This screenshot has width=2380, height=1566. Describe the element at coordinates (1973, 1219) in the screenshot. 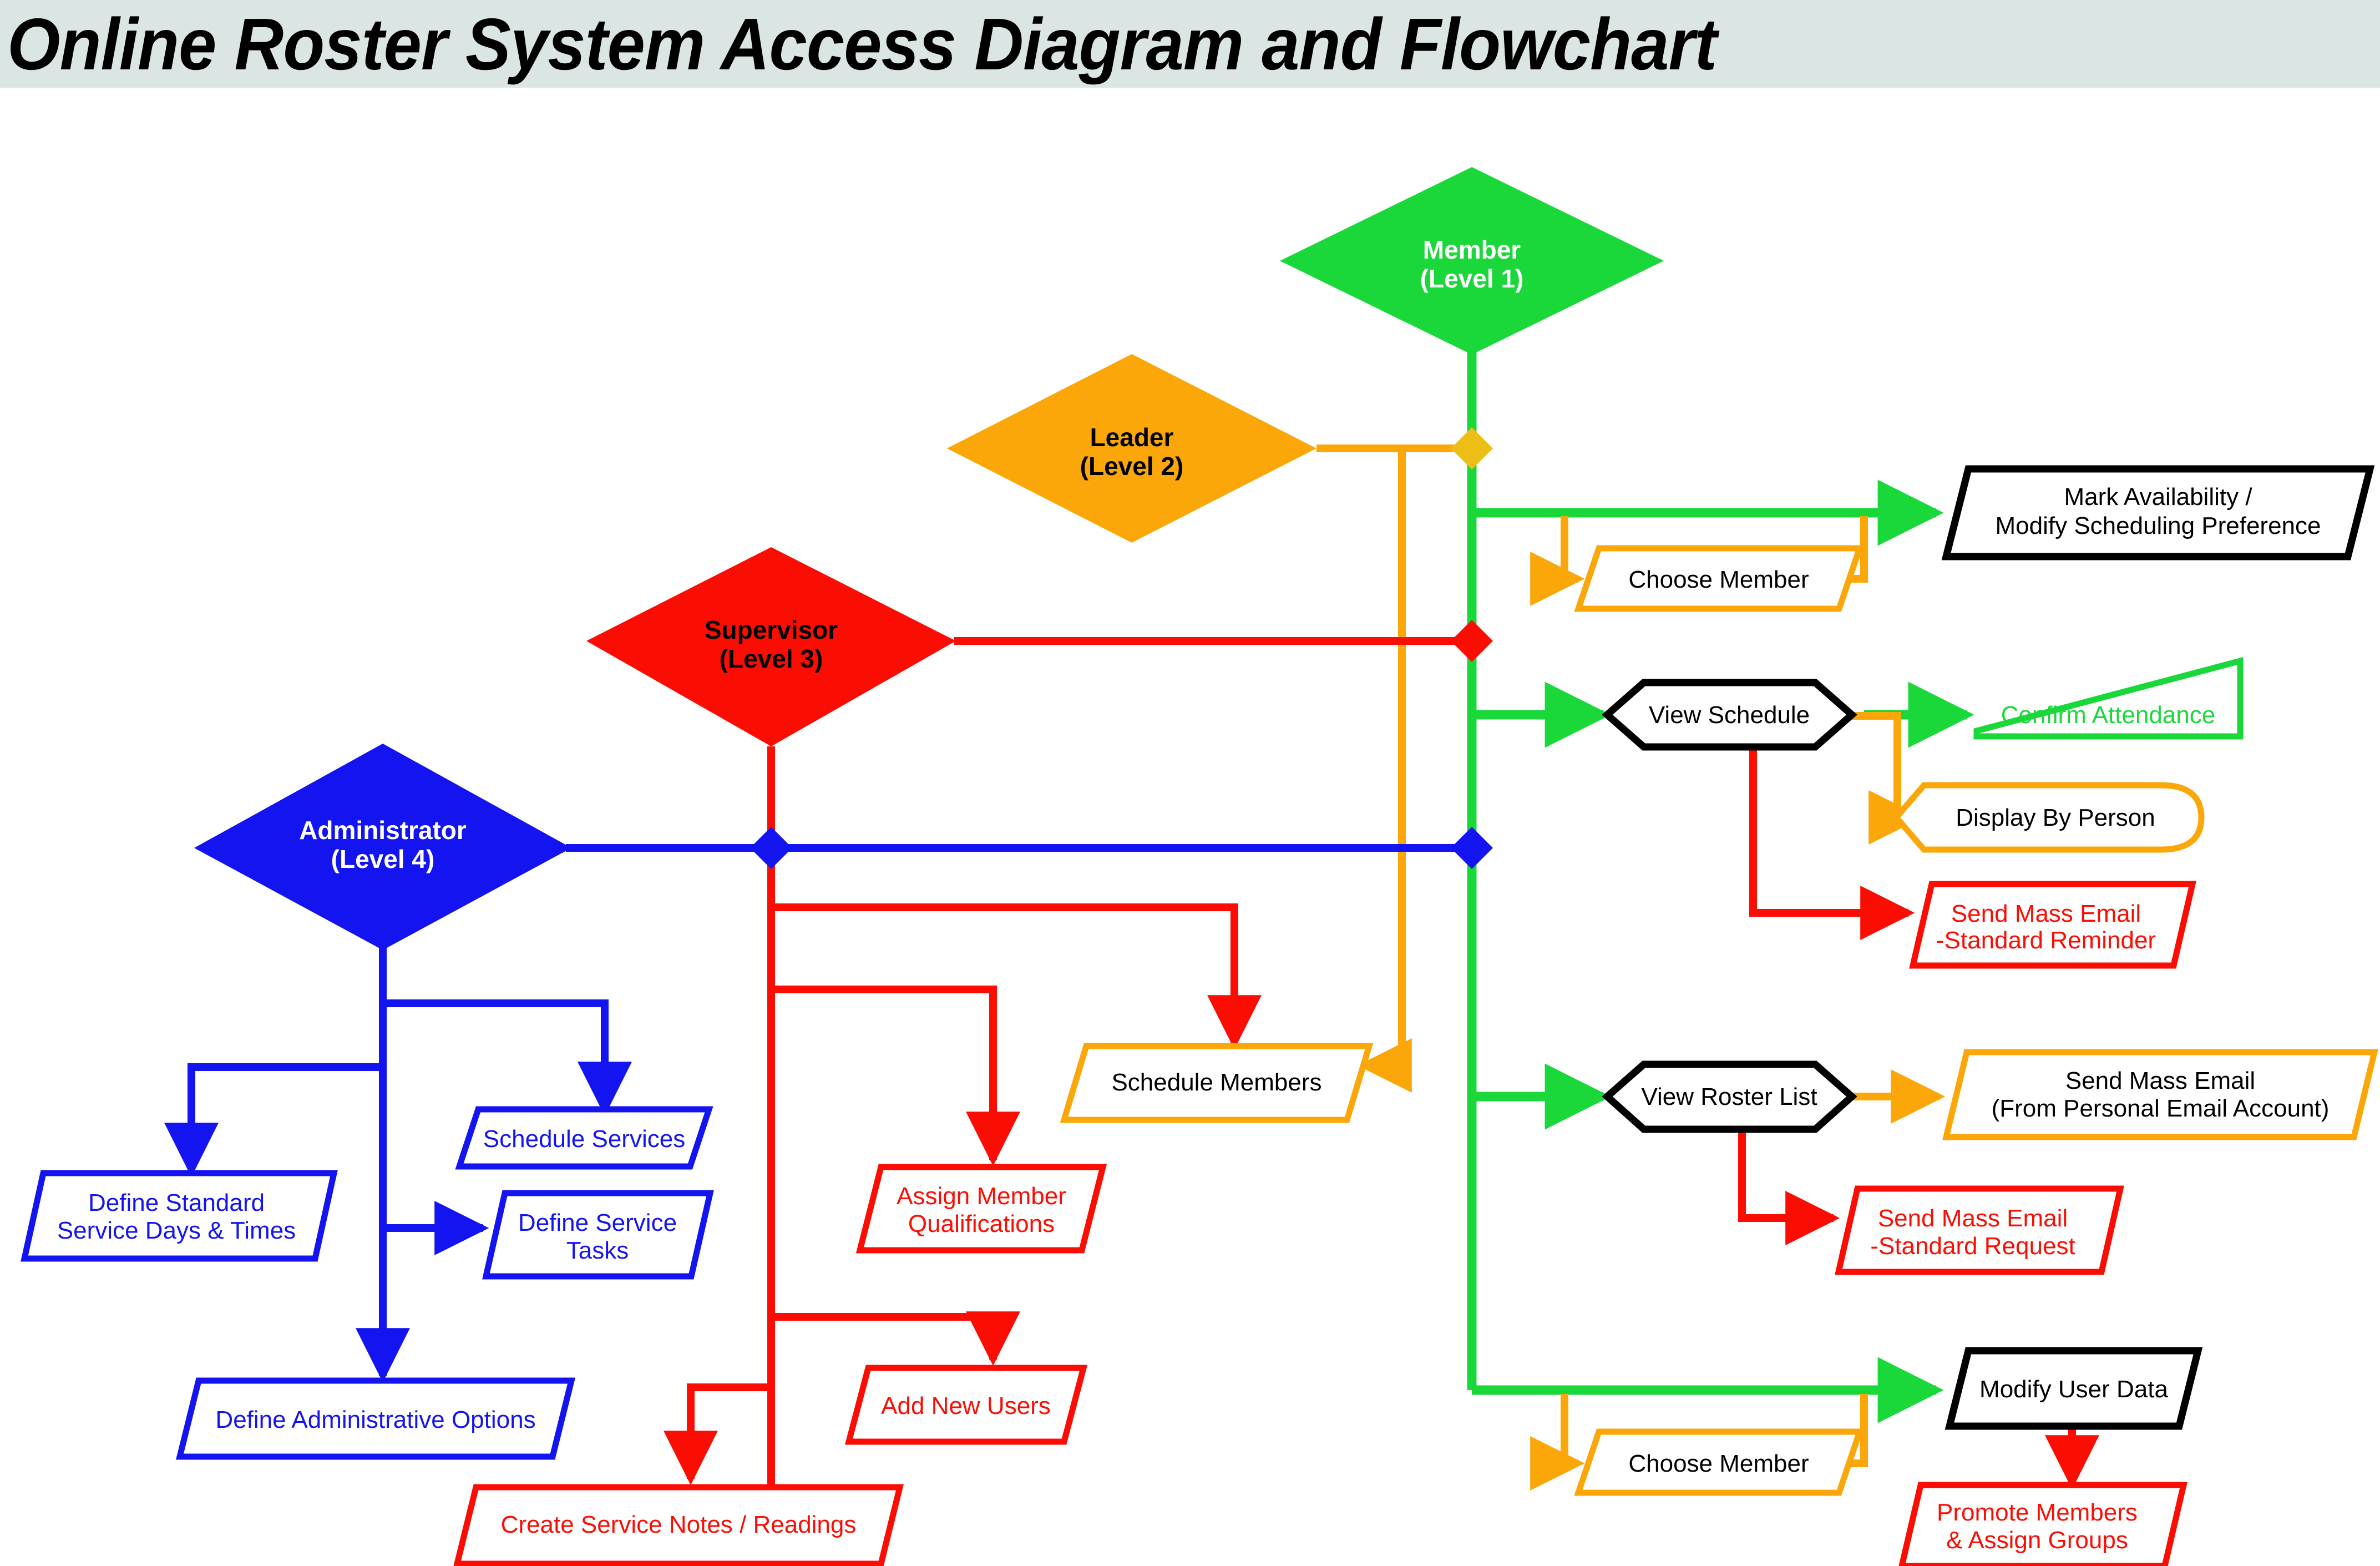

I see `node-send-mass-request-line1: Send Mass Email` at that location.